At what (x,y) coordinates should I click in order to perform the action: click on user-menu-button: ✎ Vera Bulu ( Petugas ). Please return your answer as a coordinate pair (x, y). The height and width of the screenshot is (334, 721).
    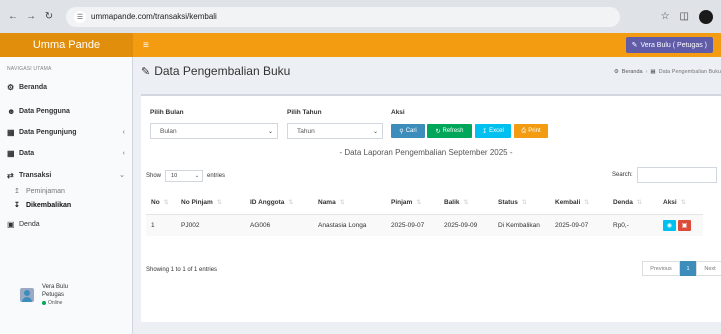
    Looking at the image, I should click on (669, 45).